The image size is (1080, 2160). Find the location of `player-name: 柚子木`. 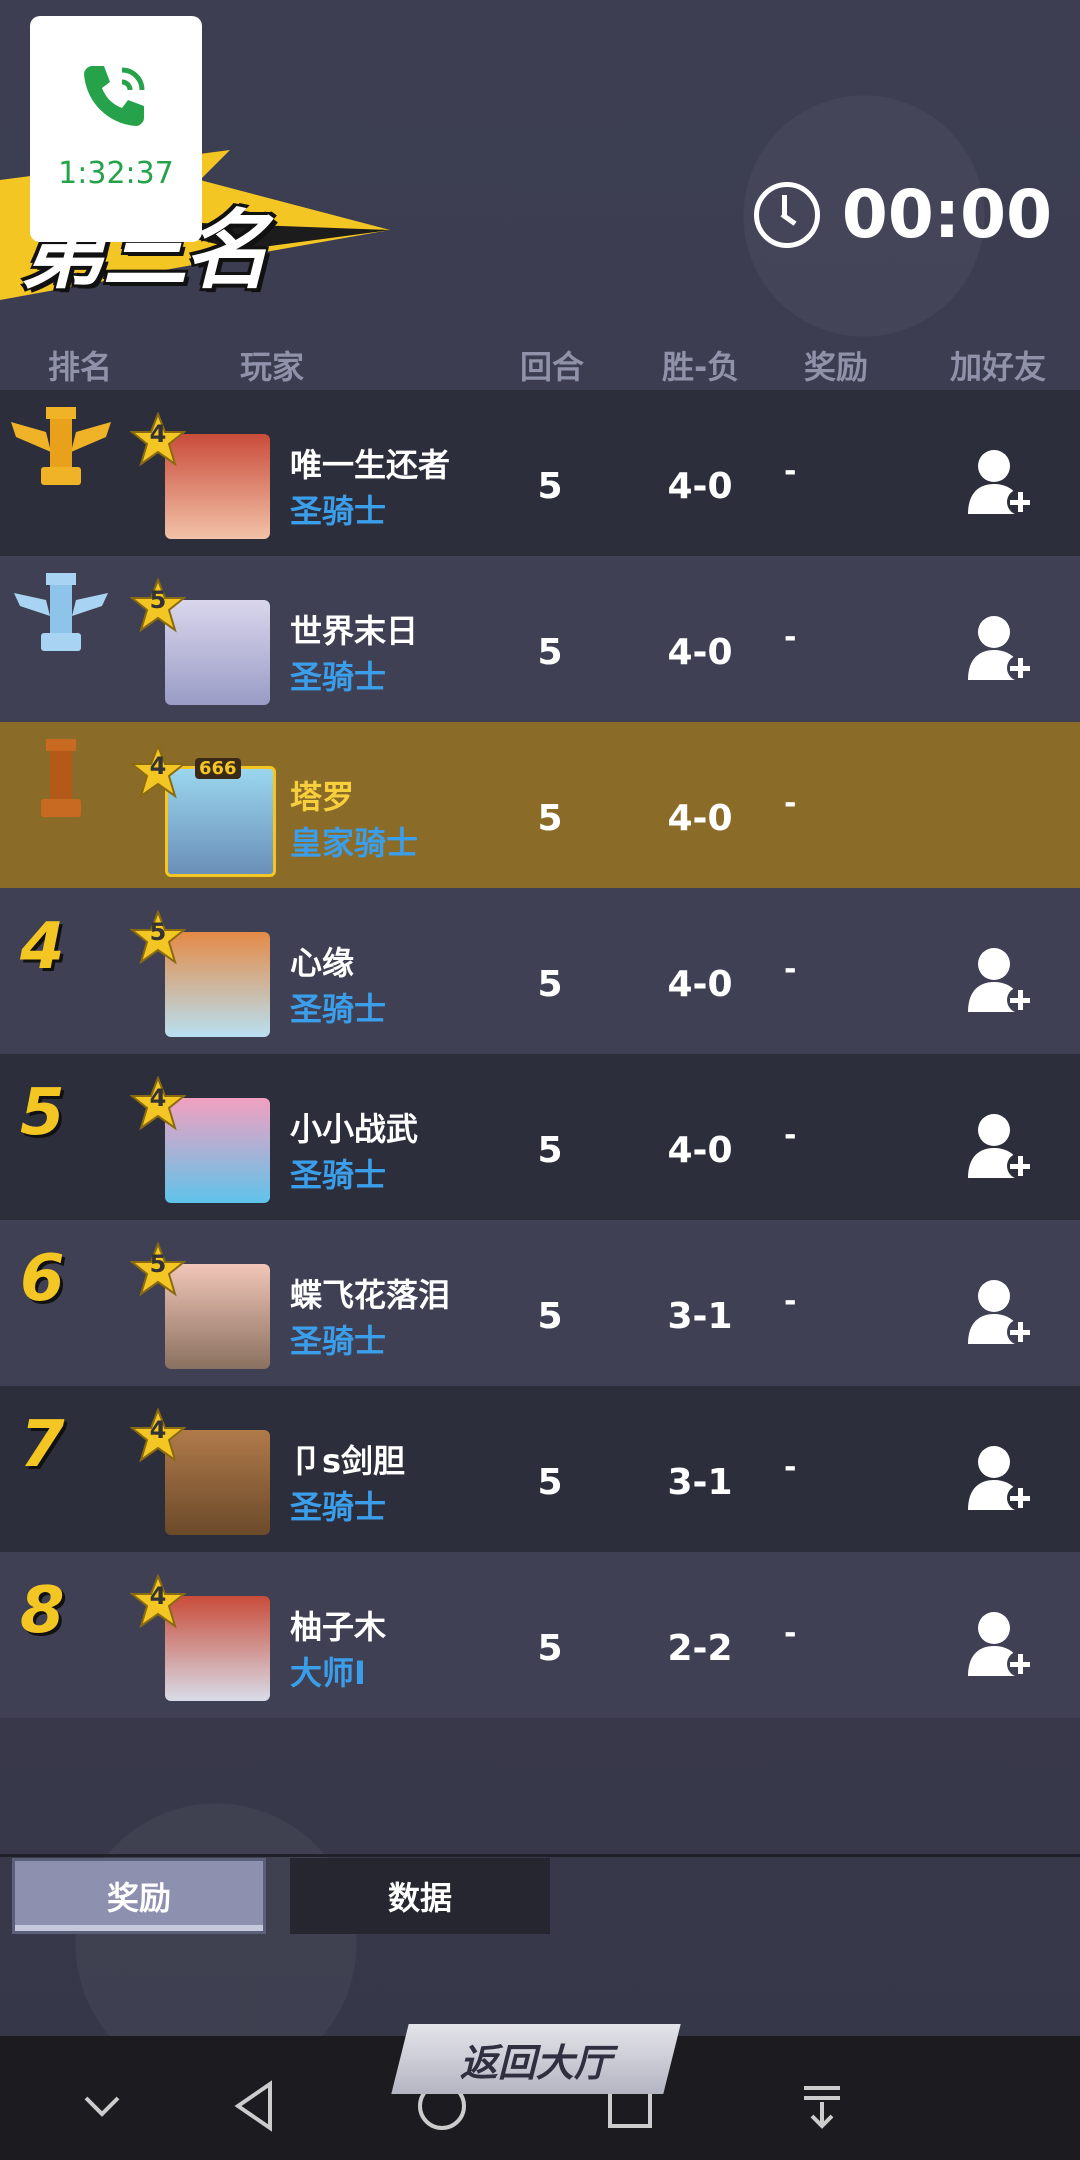

player-name: 柚子木 is located at coordinates (338, 1627).